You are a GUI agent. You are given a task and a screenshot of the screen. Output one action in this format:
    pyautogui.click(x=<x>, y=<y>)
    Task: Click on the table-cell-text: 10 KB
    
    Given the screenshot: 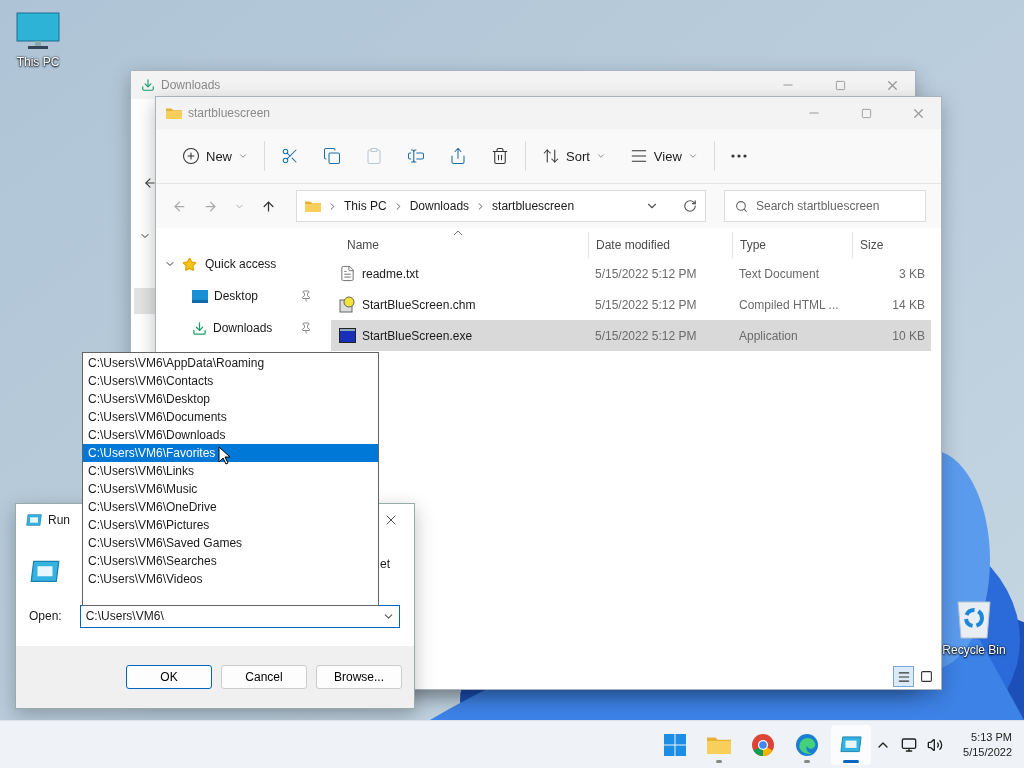 What is the action you would take?
    pyautogui.click(x=908, y=335)
    